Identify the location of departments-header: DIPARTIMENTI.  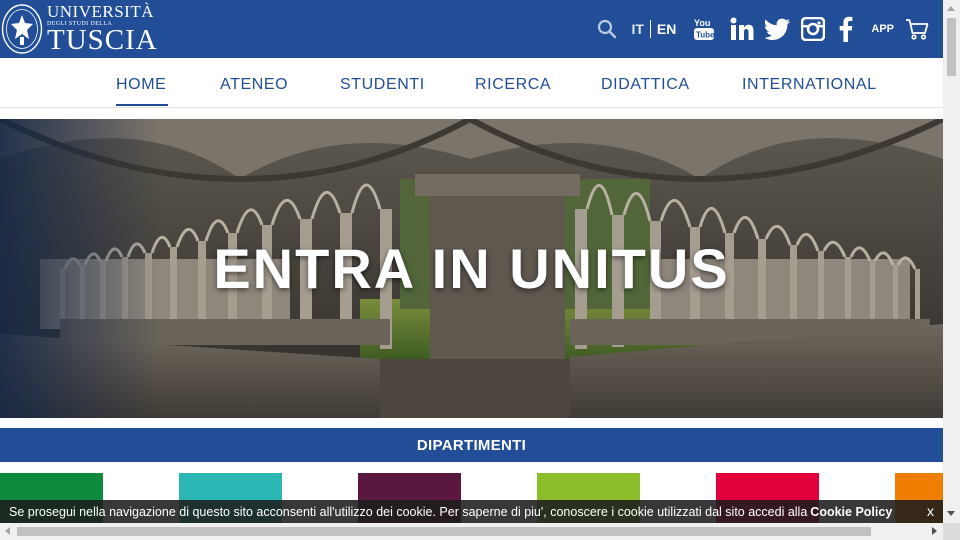
(471, 445).